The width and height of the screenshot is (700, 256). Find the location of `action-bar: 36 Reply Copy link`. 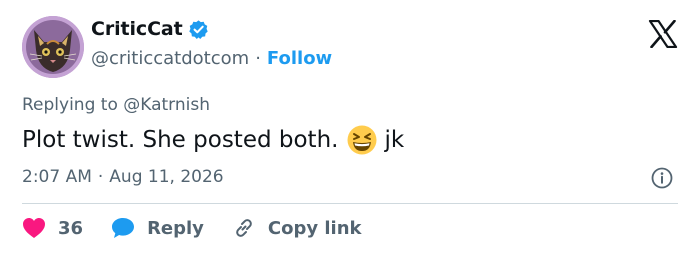

action-bar: 36 Reply Copy link is located at coordinates (206, 228).